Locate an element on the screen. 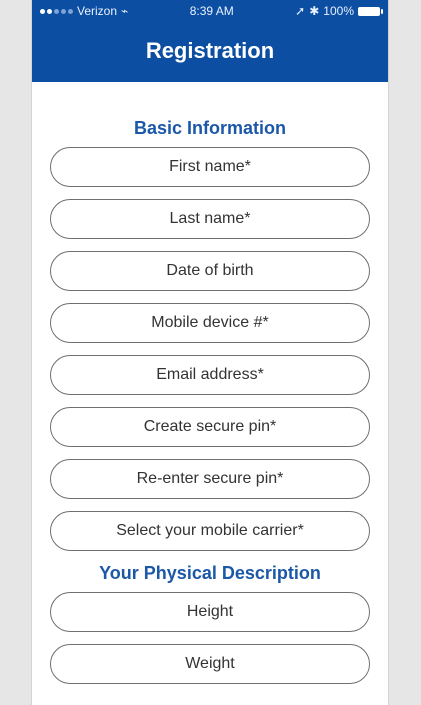  battery-percent: 100% is located at coordinates (338, 11).